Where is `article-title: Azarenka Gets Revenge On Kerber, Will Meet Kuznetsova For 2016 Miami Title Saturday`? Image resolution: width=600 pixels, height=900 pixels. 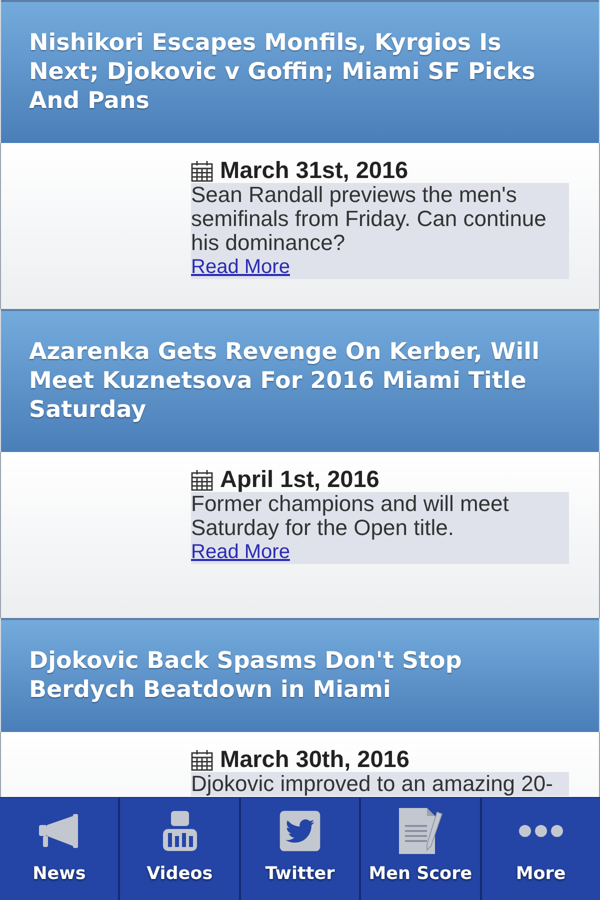 article-title: Azarenka Gets Revenge On Kerber, Will Meet Kuznetsova For 2016 Miami Title Saturday is located at coordinates (284, 381).